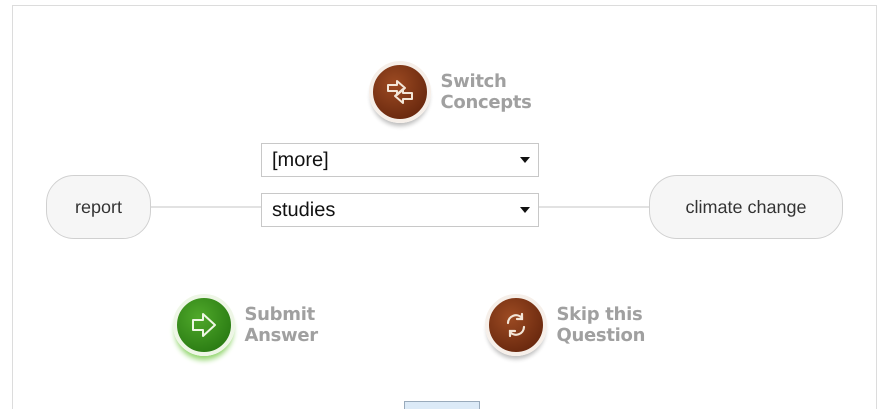 This screenshot has height=409, width=889. What do you see at coordinates (268, 325) in the screenshot?
I see `submit-answer-button: Submit Answer` at bounding box center [268, 325].